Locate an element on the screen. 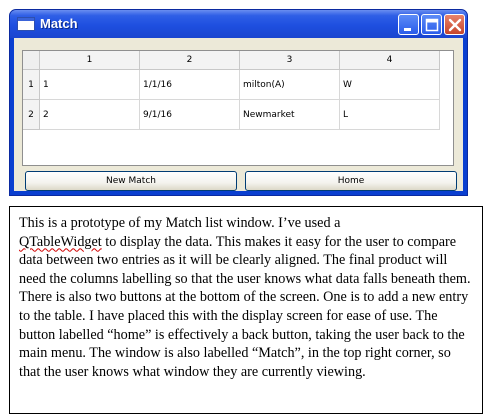 The image size is (493, 418). table-cell: 9/1/16 is located at coordinates (190, 115).